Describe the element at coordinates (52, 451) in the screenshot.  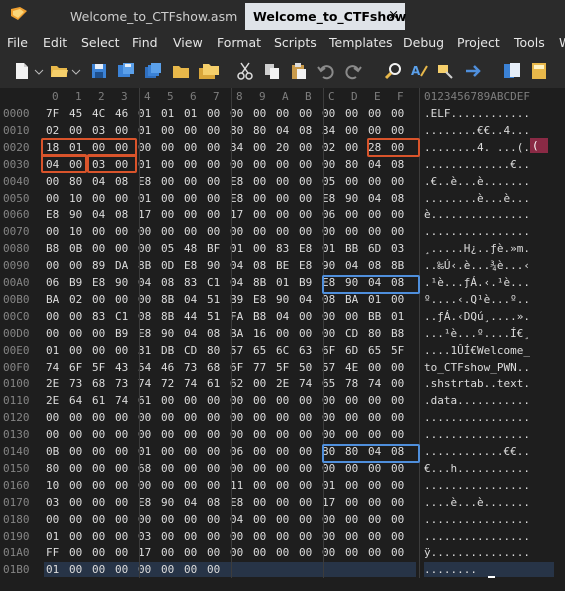
I see `hex-byte: 0B` at that location.